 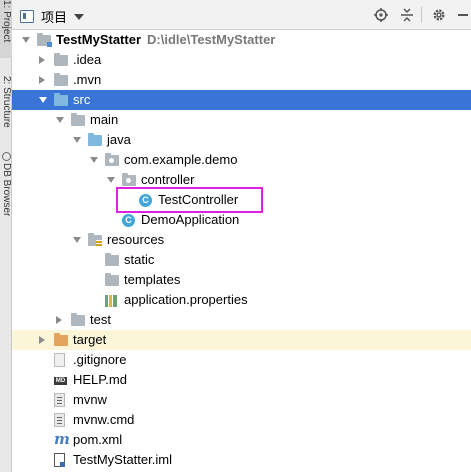 I want to click on tree-item-mvn: .mvn, so click(x=241, y=80).